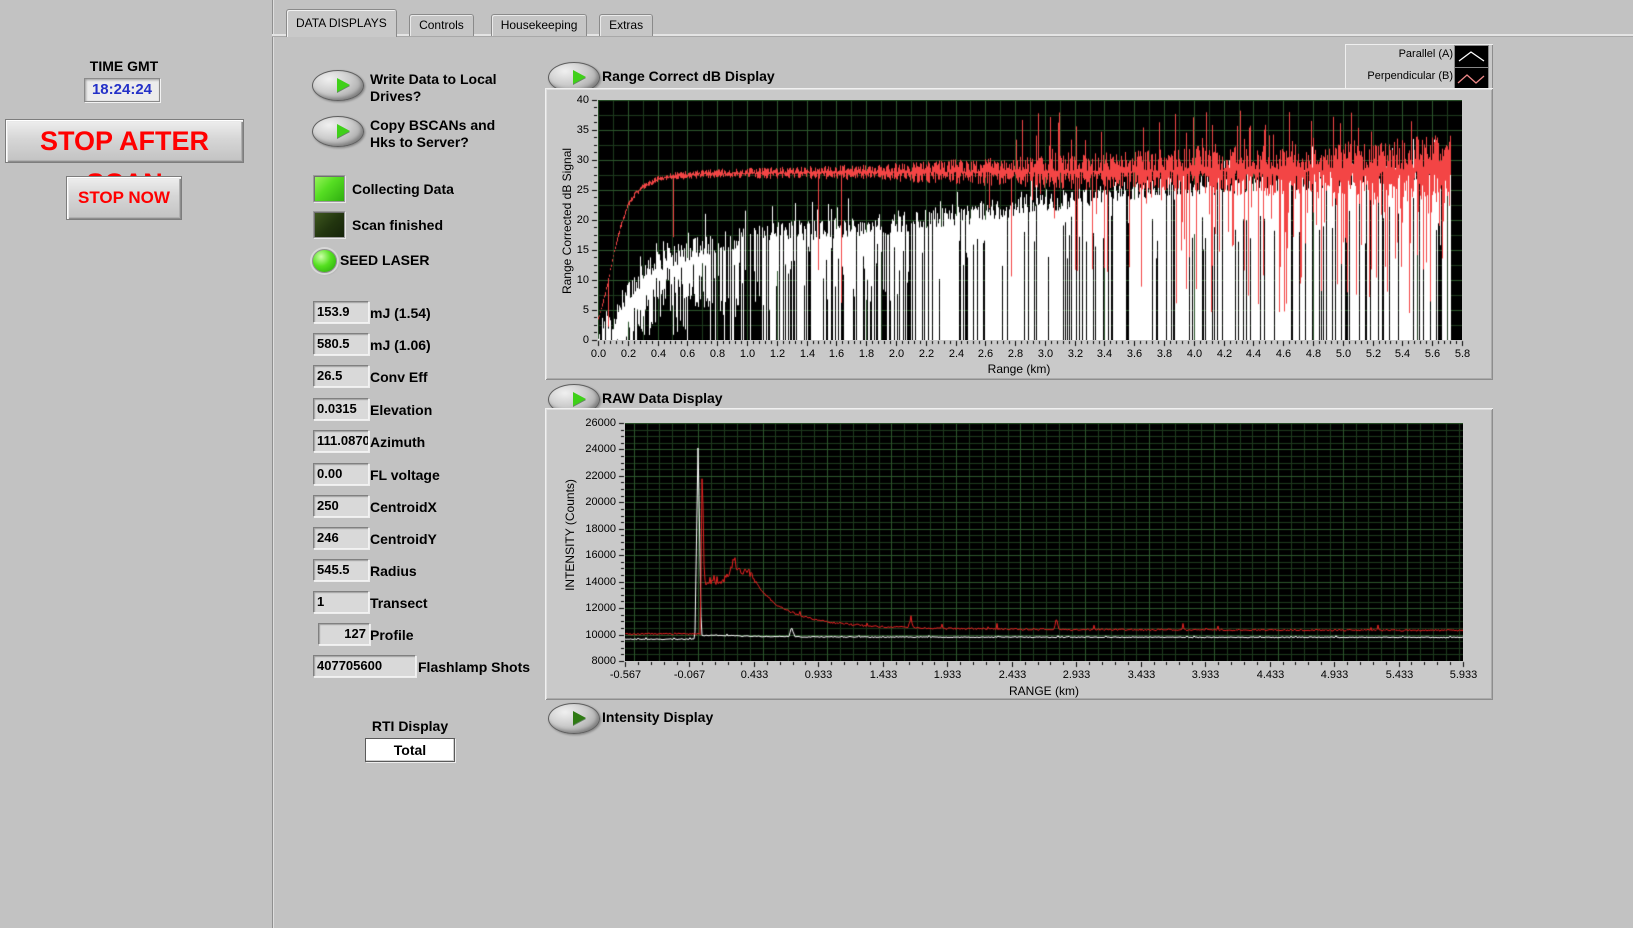 The width and height of the screenshot is (1633, 928). Describe the element at coordinates (399, 603) in the screenshot. I see `field-label-9: Transect` at that location.